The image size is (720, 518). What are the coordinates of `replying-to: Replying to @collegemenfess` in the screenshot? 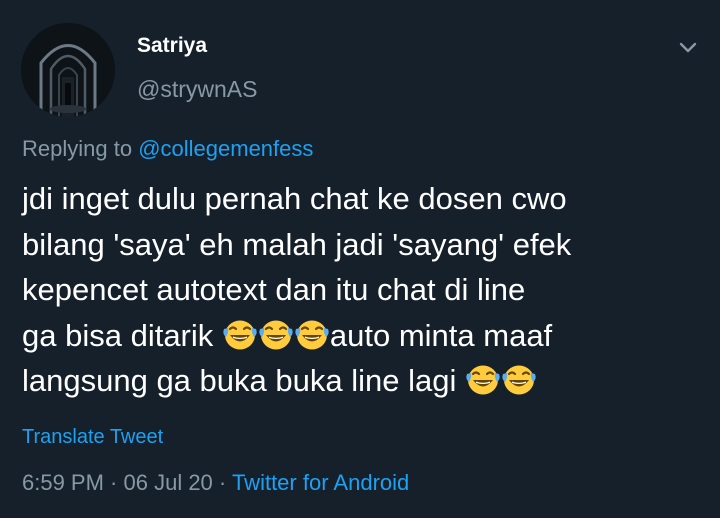 It's located at (167, 149).